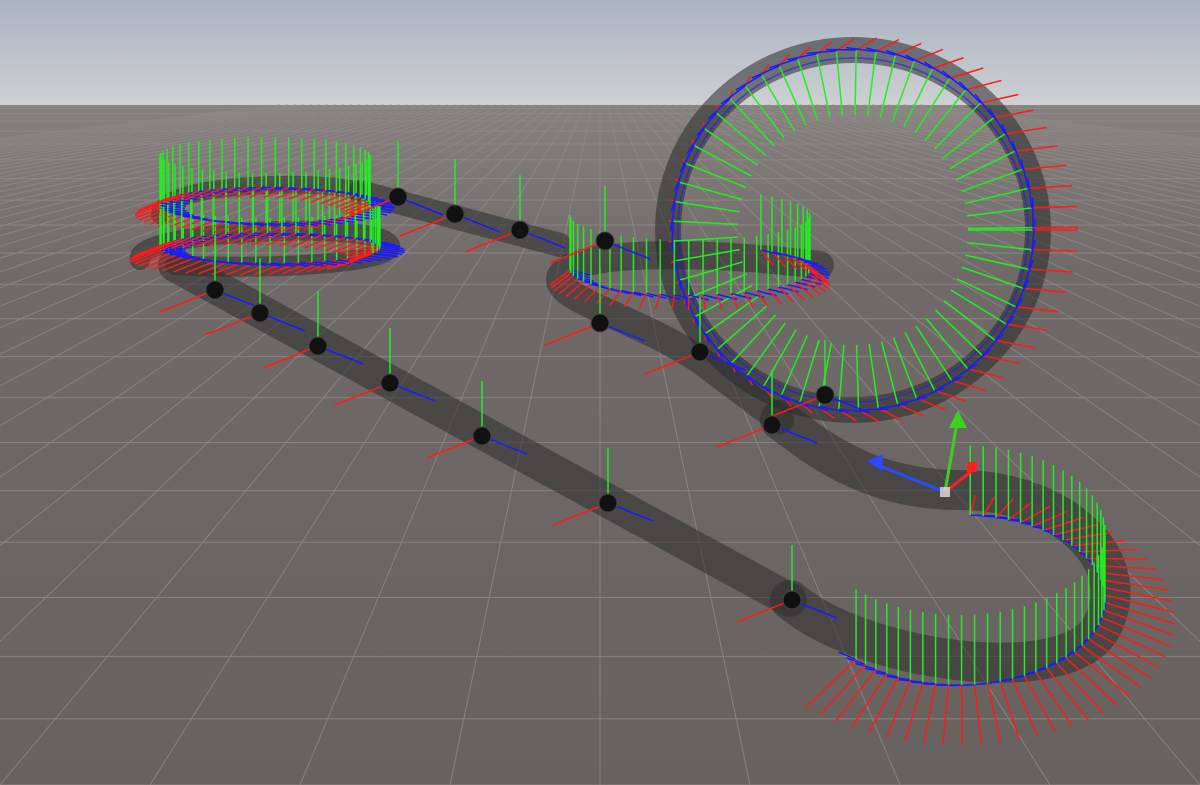 This screenshot has width=1200, height=785. I want to click on x-axis-tick, so click(962, 715).